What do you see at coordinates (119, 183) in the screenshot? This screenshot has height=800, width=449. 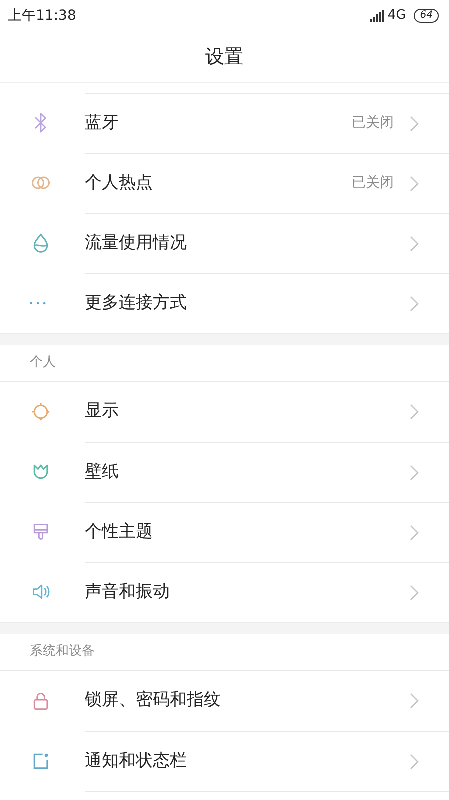 I see `row-label: 个人热点` at bounding box center [119, 183].